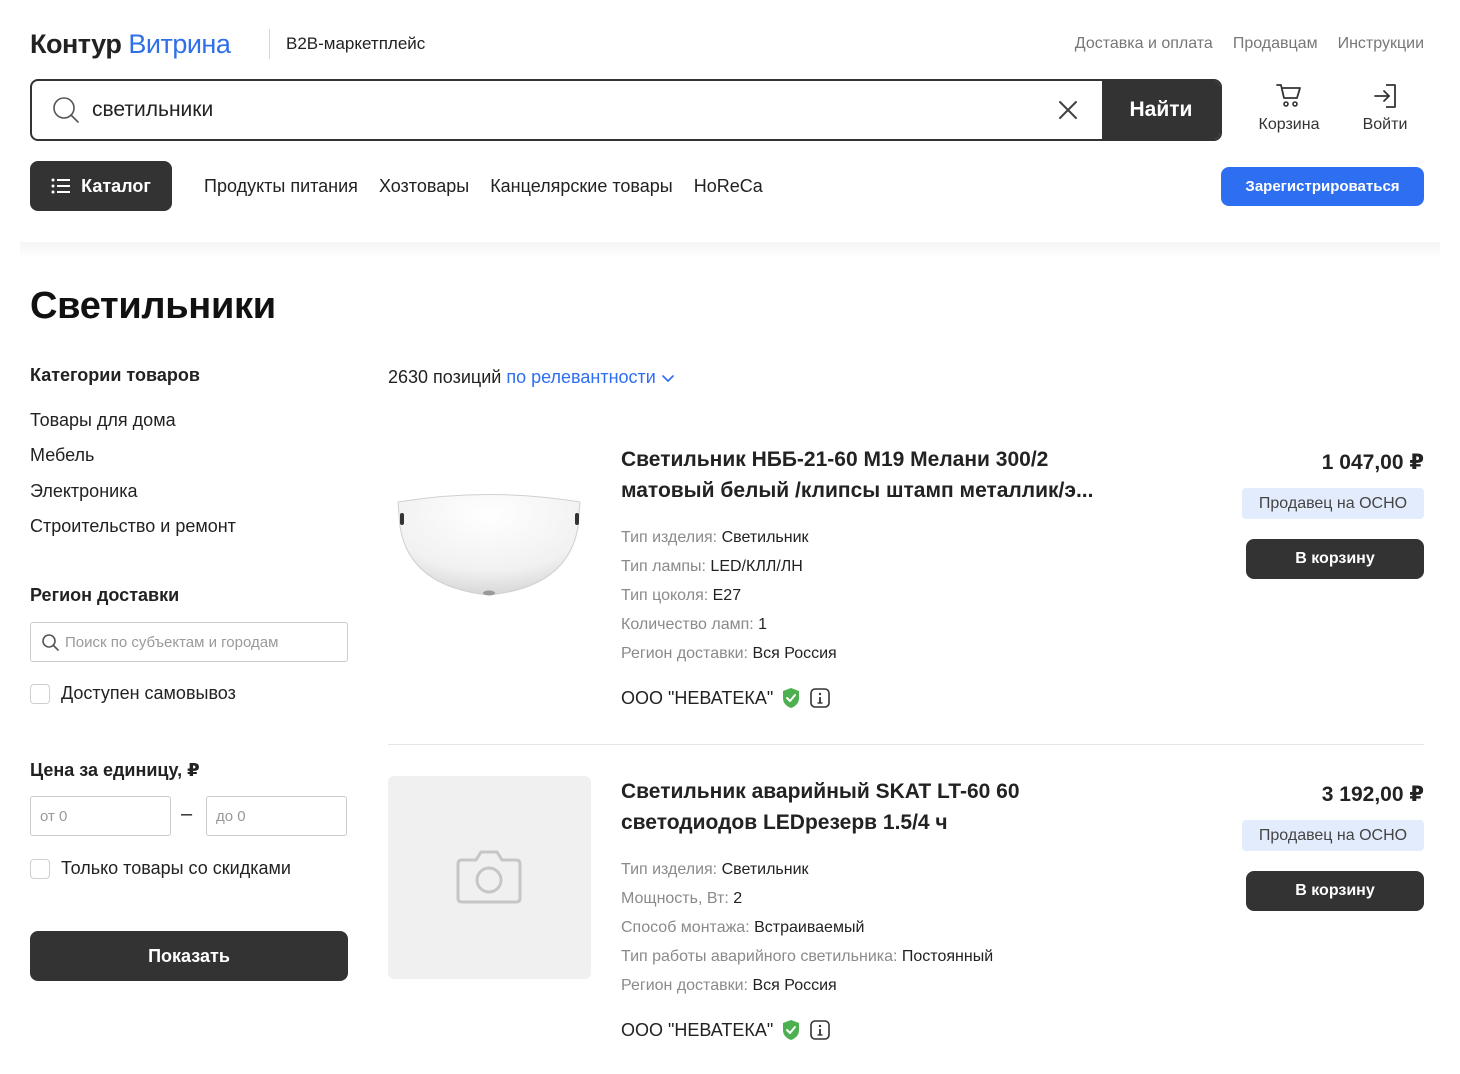 The width and height of the screenshot is (1460, 1074). What do you see at coordinates (675, 898) in the screenshot?
I see `prop-key: Мощность, Вт:` at bounding box center [675, 898].